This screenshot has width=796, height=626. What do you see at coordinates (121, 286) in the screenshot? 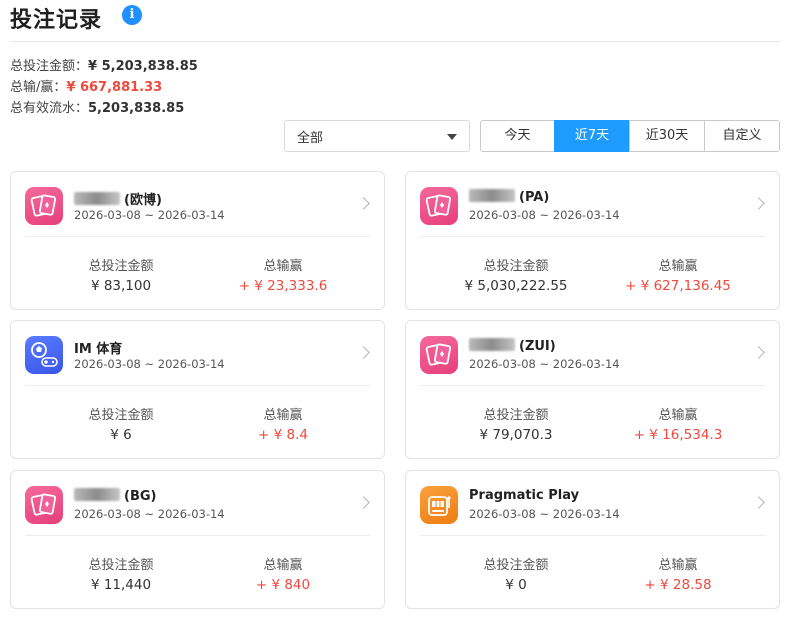
I see `bet-value: ¥ 83,100` at bounding box center [121, 286].